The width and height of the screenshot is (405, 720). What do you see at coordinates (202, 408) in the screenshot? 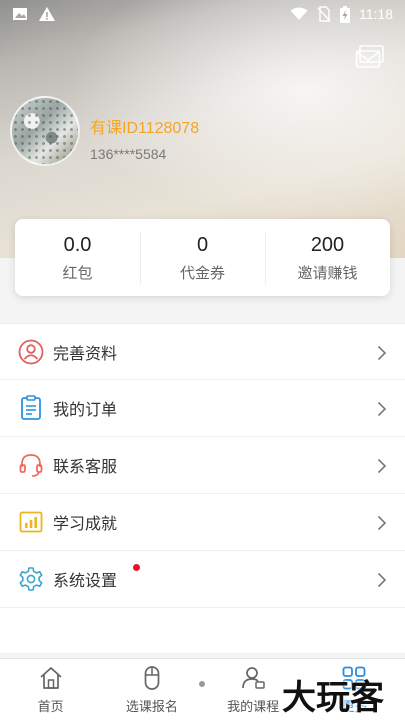
I see `menu-item-my-orders: 我的订单` at bounding box center [202, 408].